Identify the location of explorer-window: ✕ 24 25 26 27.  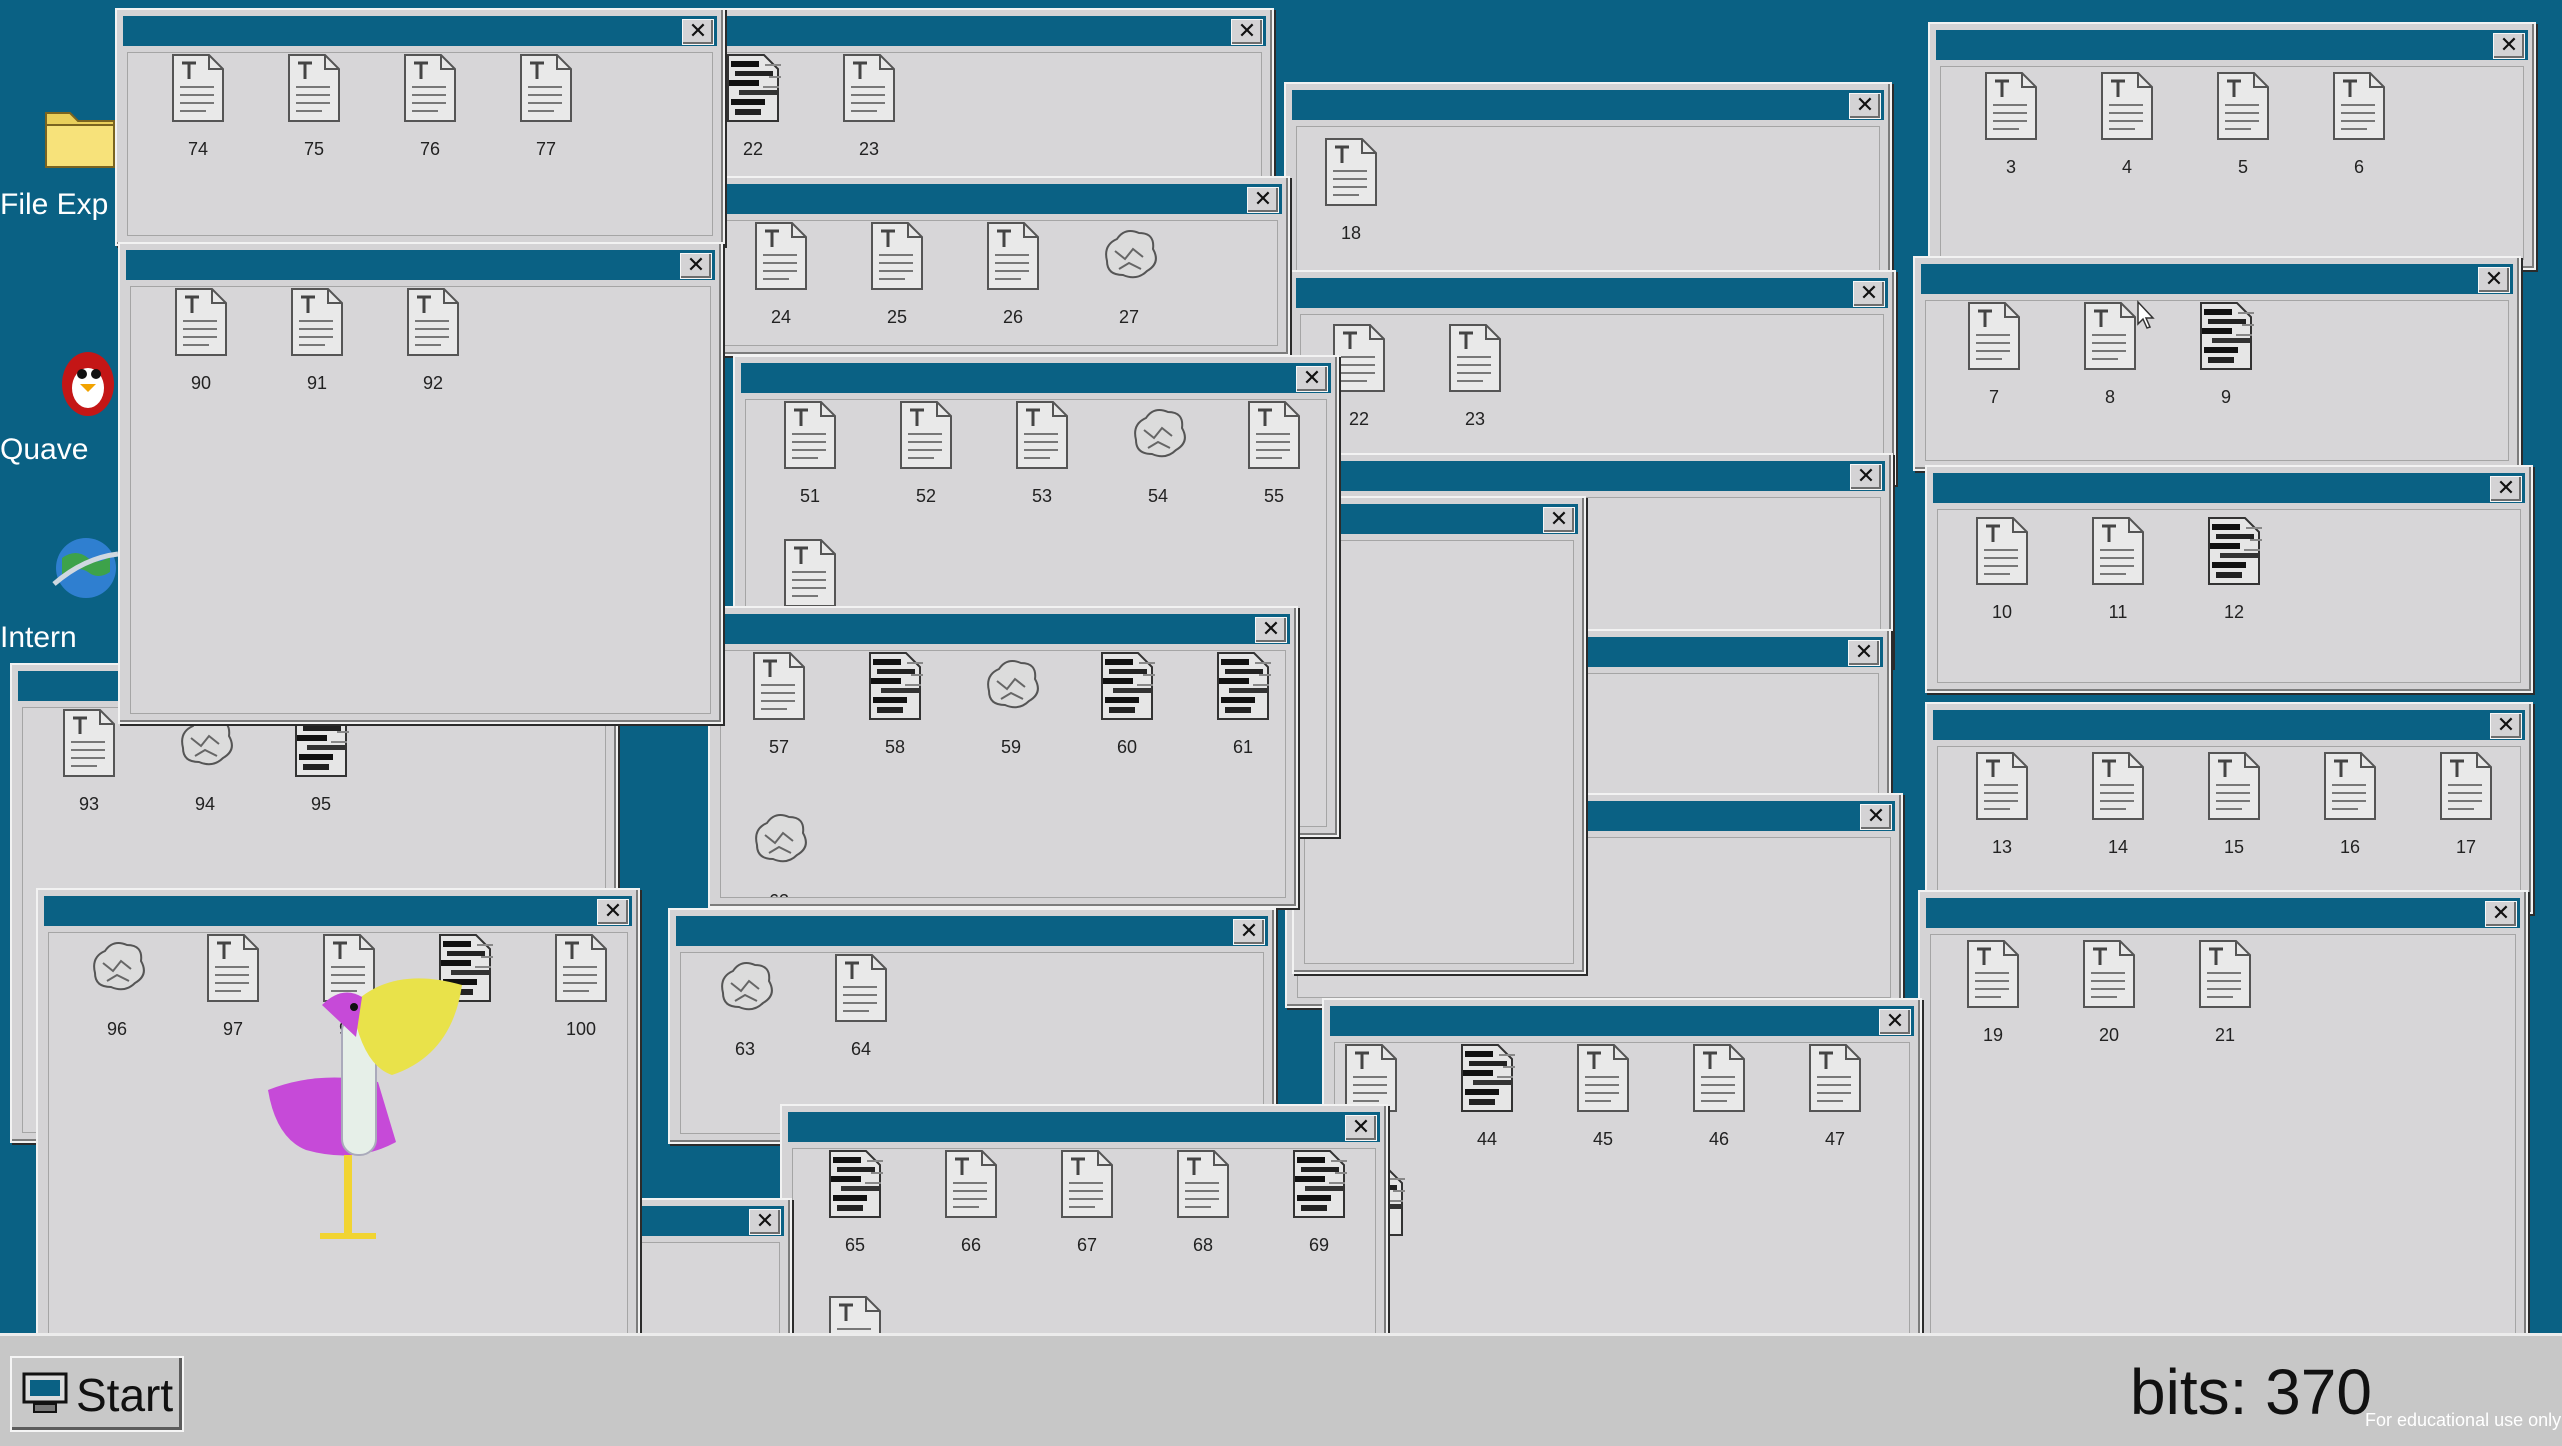
(1001, 266).